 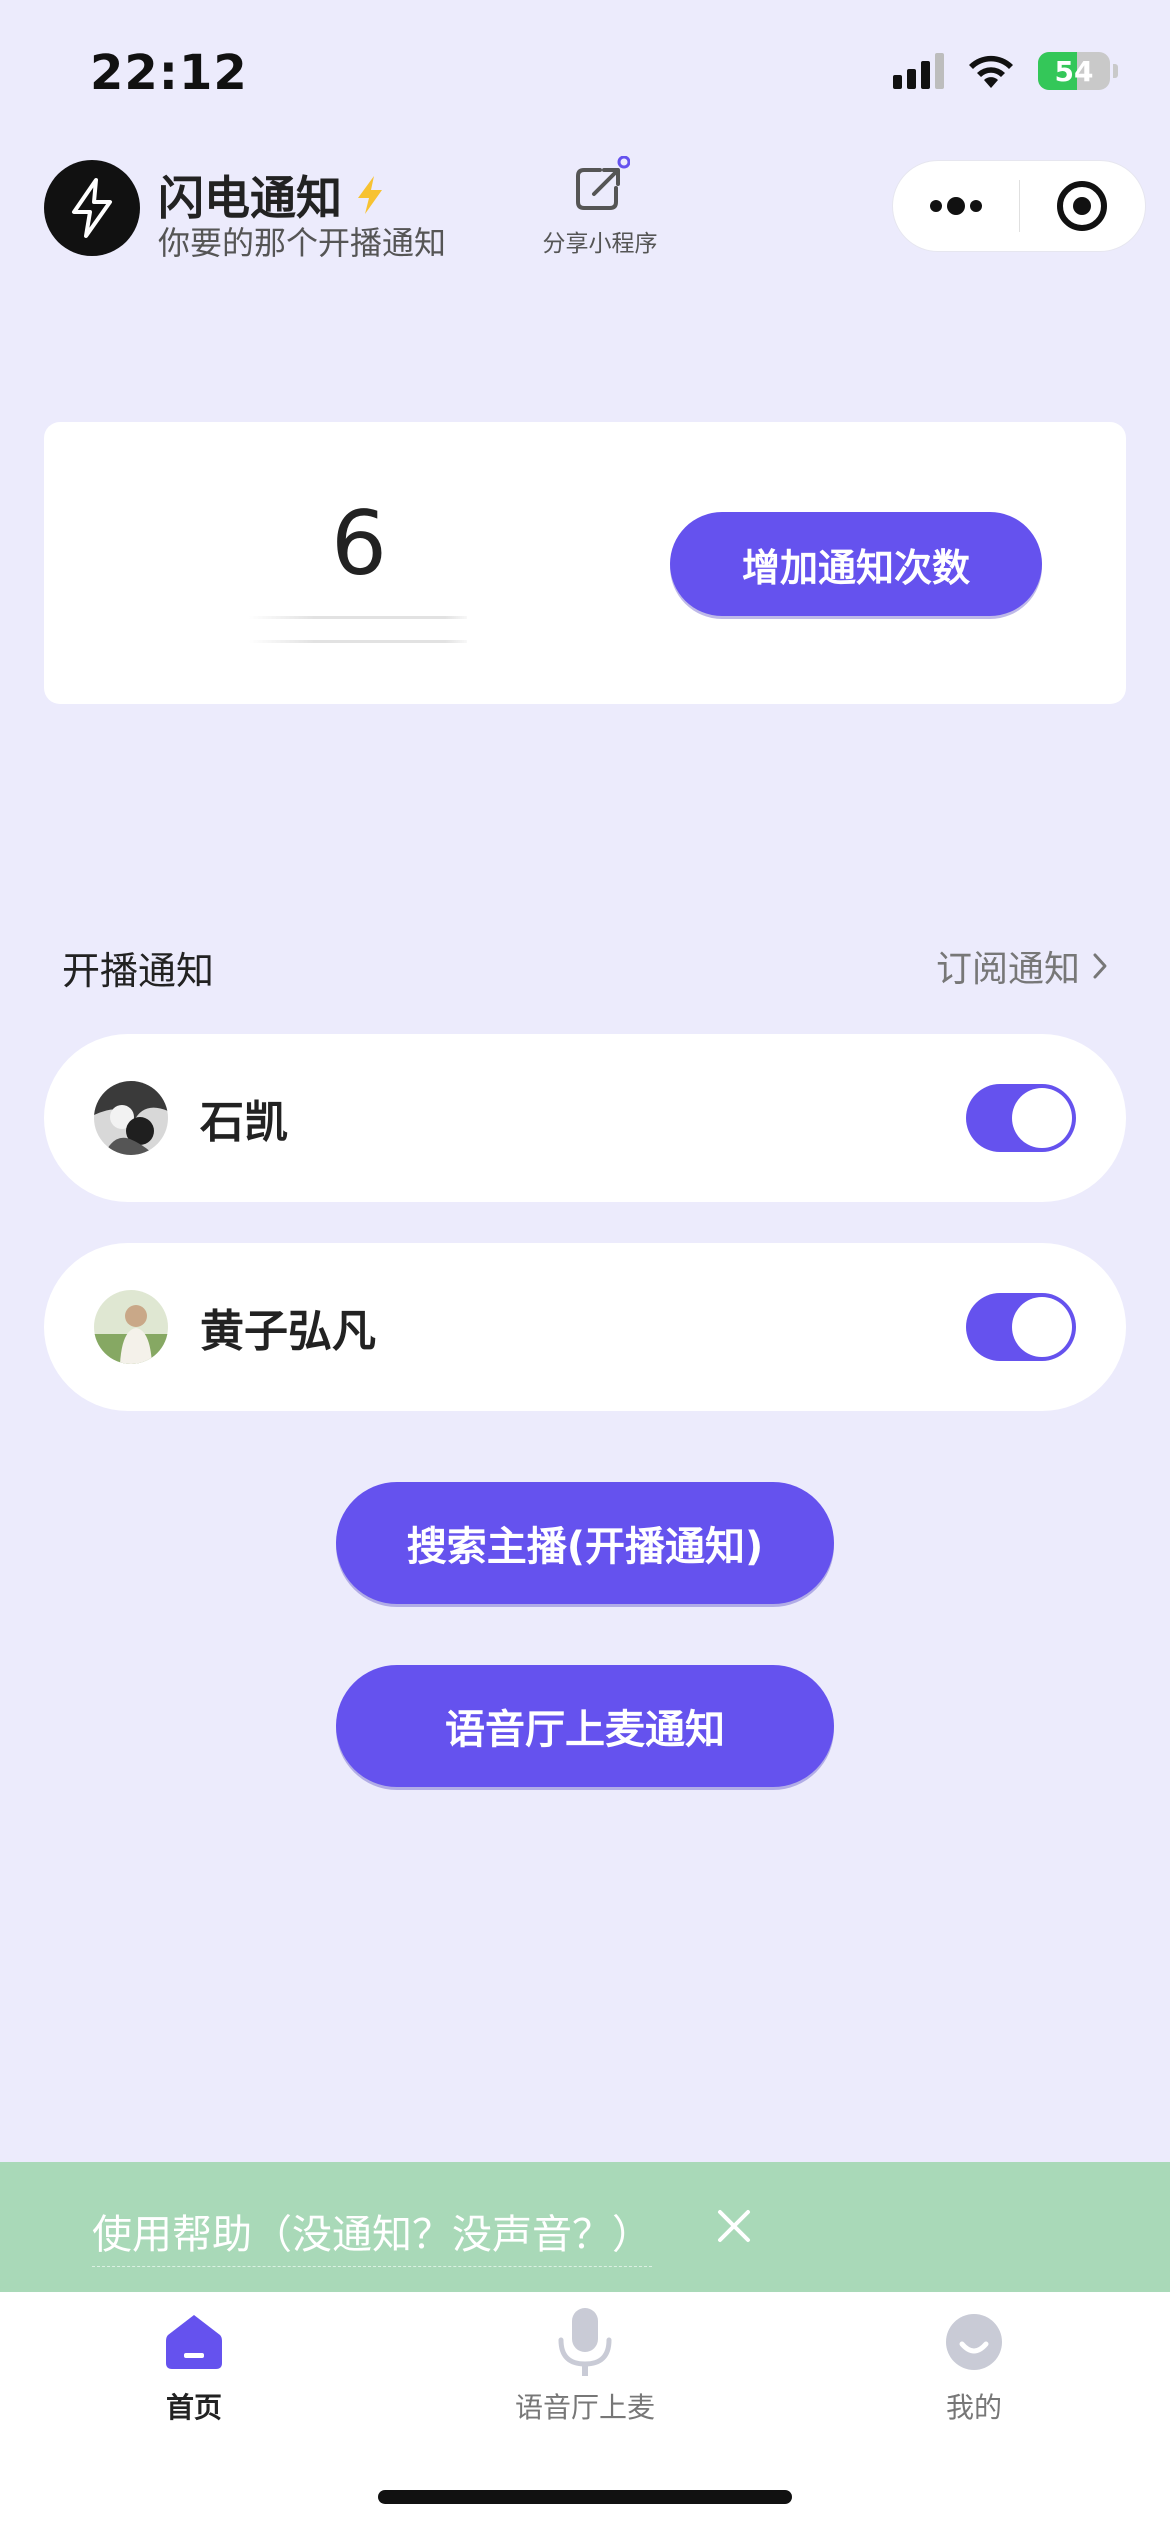 What do you see at coordinates (856, 564) in the screenshot?
I see `add-notification-count-button: 增加通知次数` at bounding box center [856, 564].